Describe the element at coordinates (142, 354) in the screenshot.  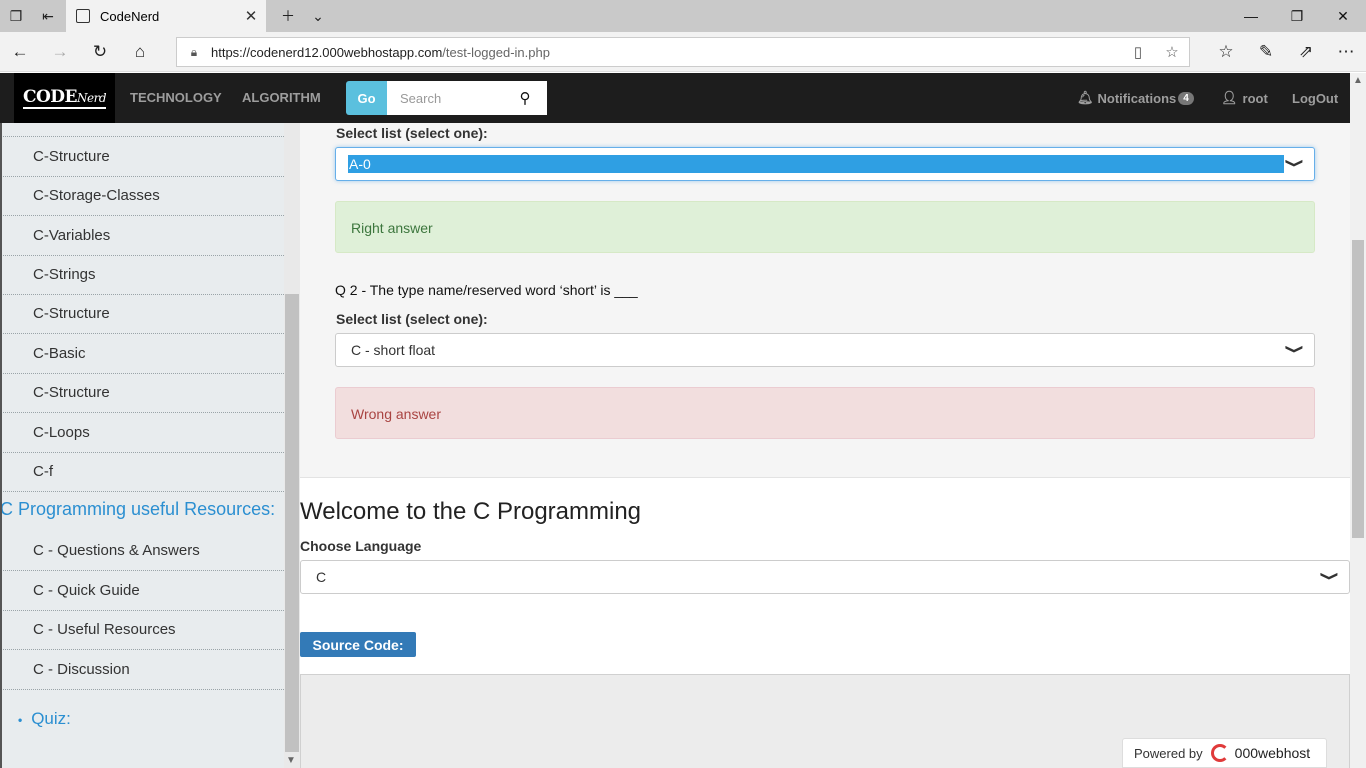
I see `sidebar-item: C-Basic` at that location.